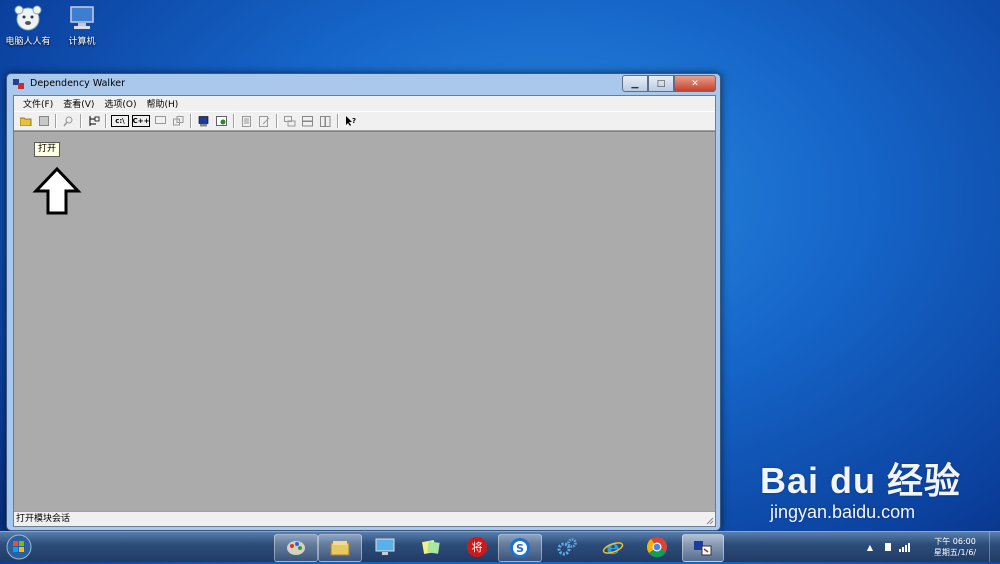 Image resolution: width=1000 pixels, height=564 pixels. I want to click on taskbar-paint, so click(296, 548).